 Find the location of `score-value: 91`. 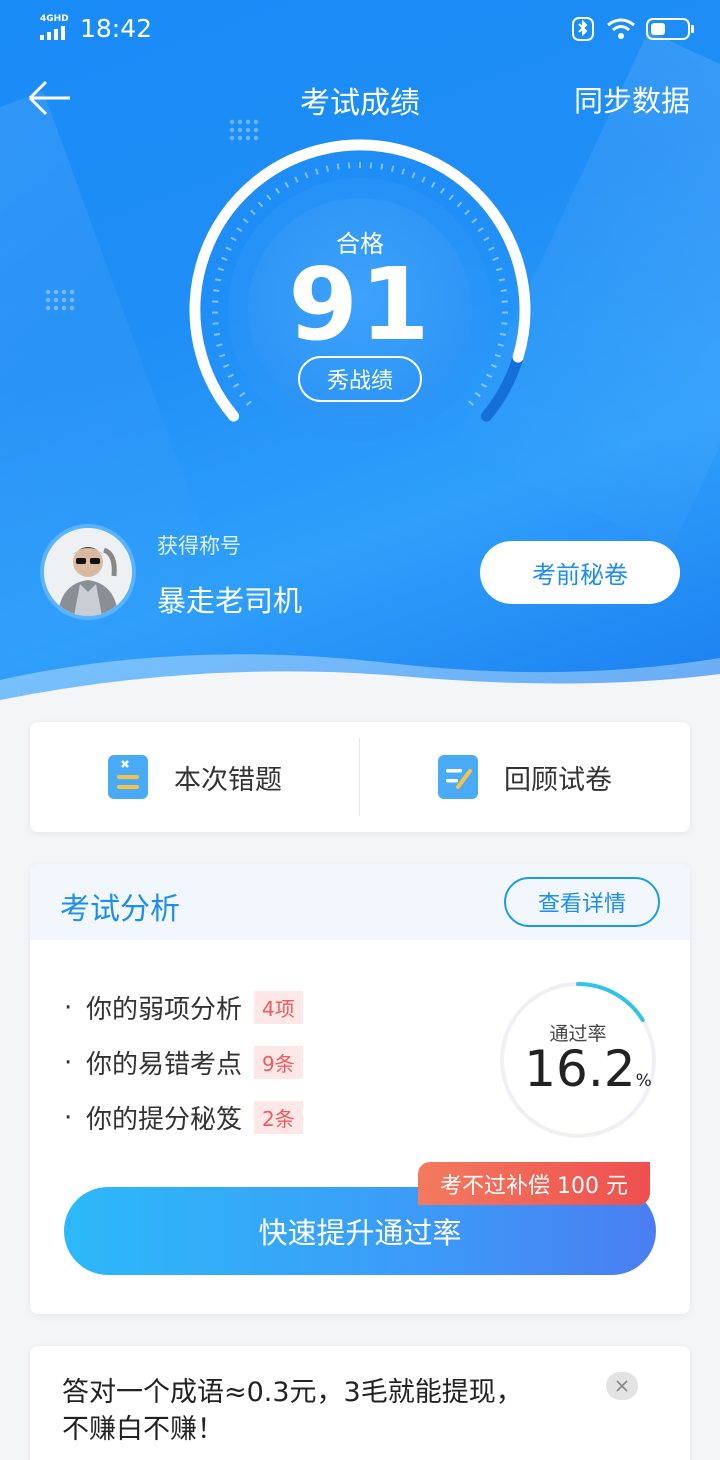

score-value: 91 is located at coordinates (360, 304).